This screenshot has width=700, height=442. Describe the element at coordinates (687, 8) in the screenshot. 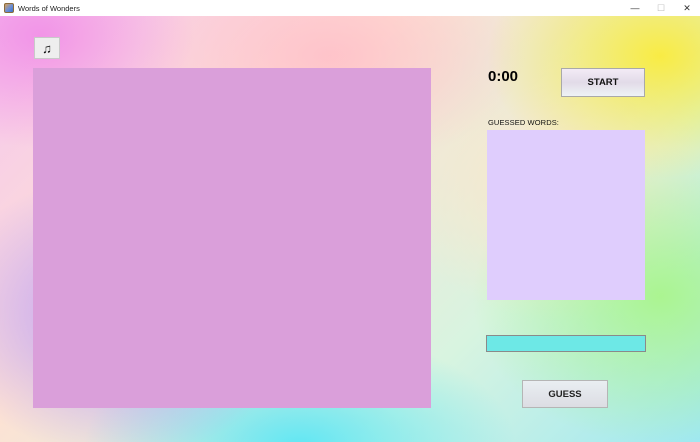

I see `close-button: ✕` at that location.